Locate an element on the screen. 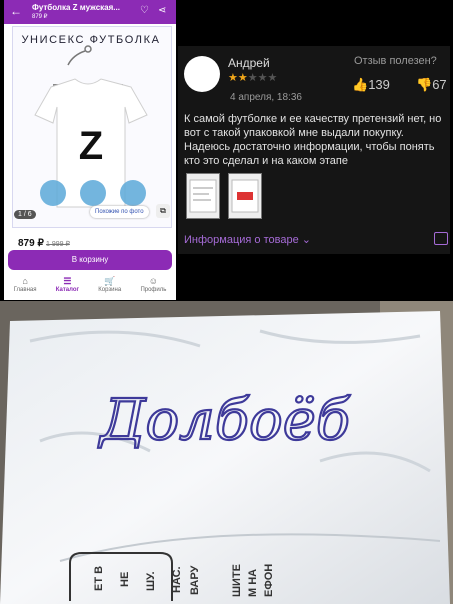  package-text: НЕ is located at coordinates (125, 579).